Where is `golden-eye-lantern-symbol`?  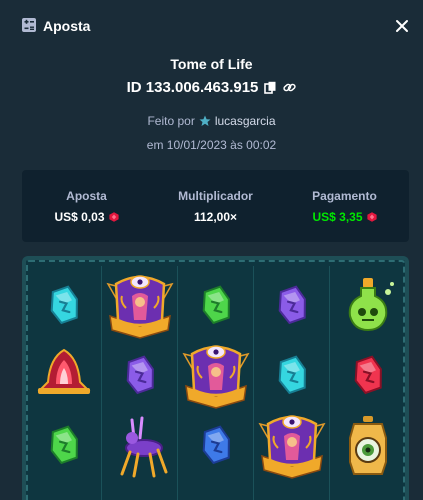 golden-eye-lantern-symbol is located at coordinates (367, 446).